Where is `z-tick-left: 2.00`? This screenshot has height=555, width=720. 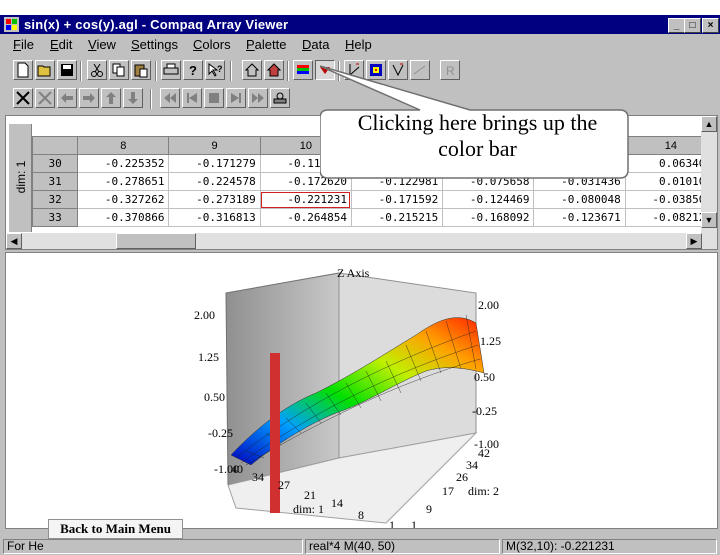 z-tick-left: 2.00 is located at coordinates (204, 315).